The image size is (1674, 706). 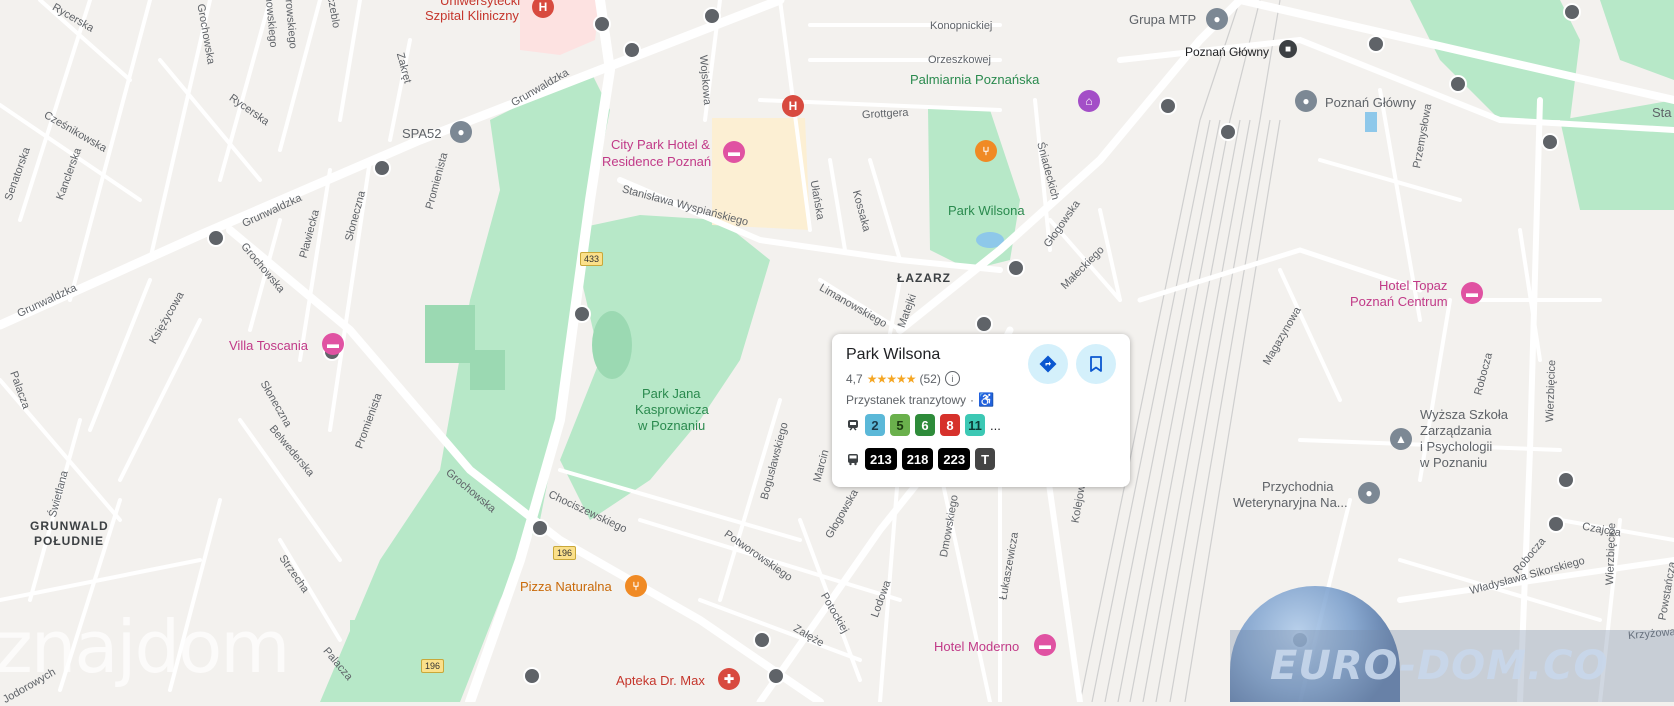 I want to click on directions-icon, so click(x=1048, y=364).